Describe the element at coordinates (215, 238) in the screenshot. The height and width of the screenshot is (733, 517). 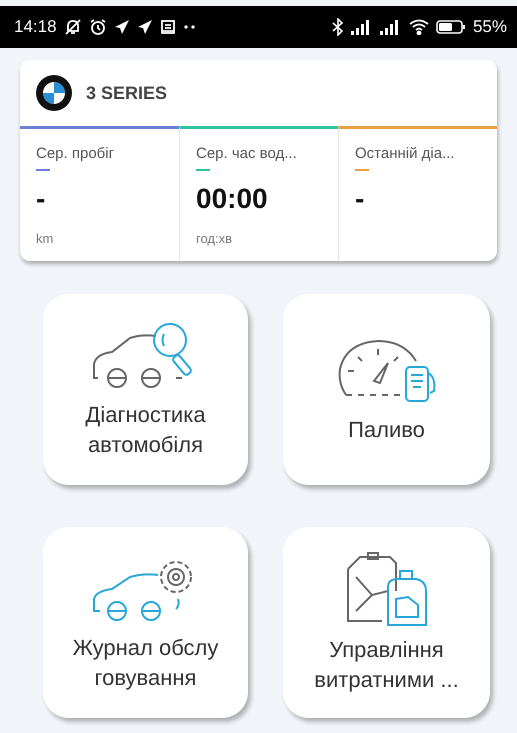
I see `stat-unit: год:хв` at that location.